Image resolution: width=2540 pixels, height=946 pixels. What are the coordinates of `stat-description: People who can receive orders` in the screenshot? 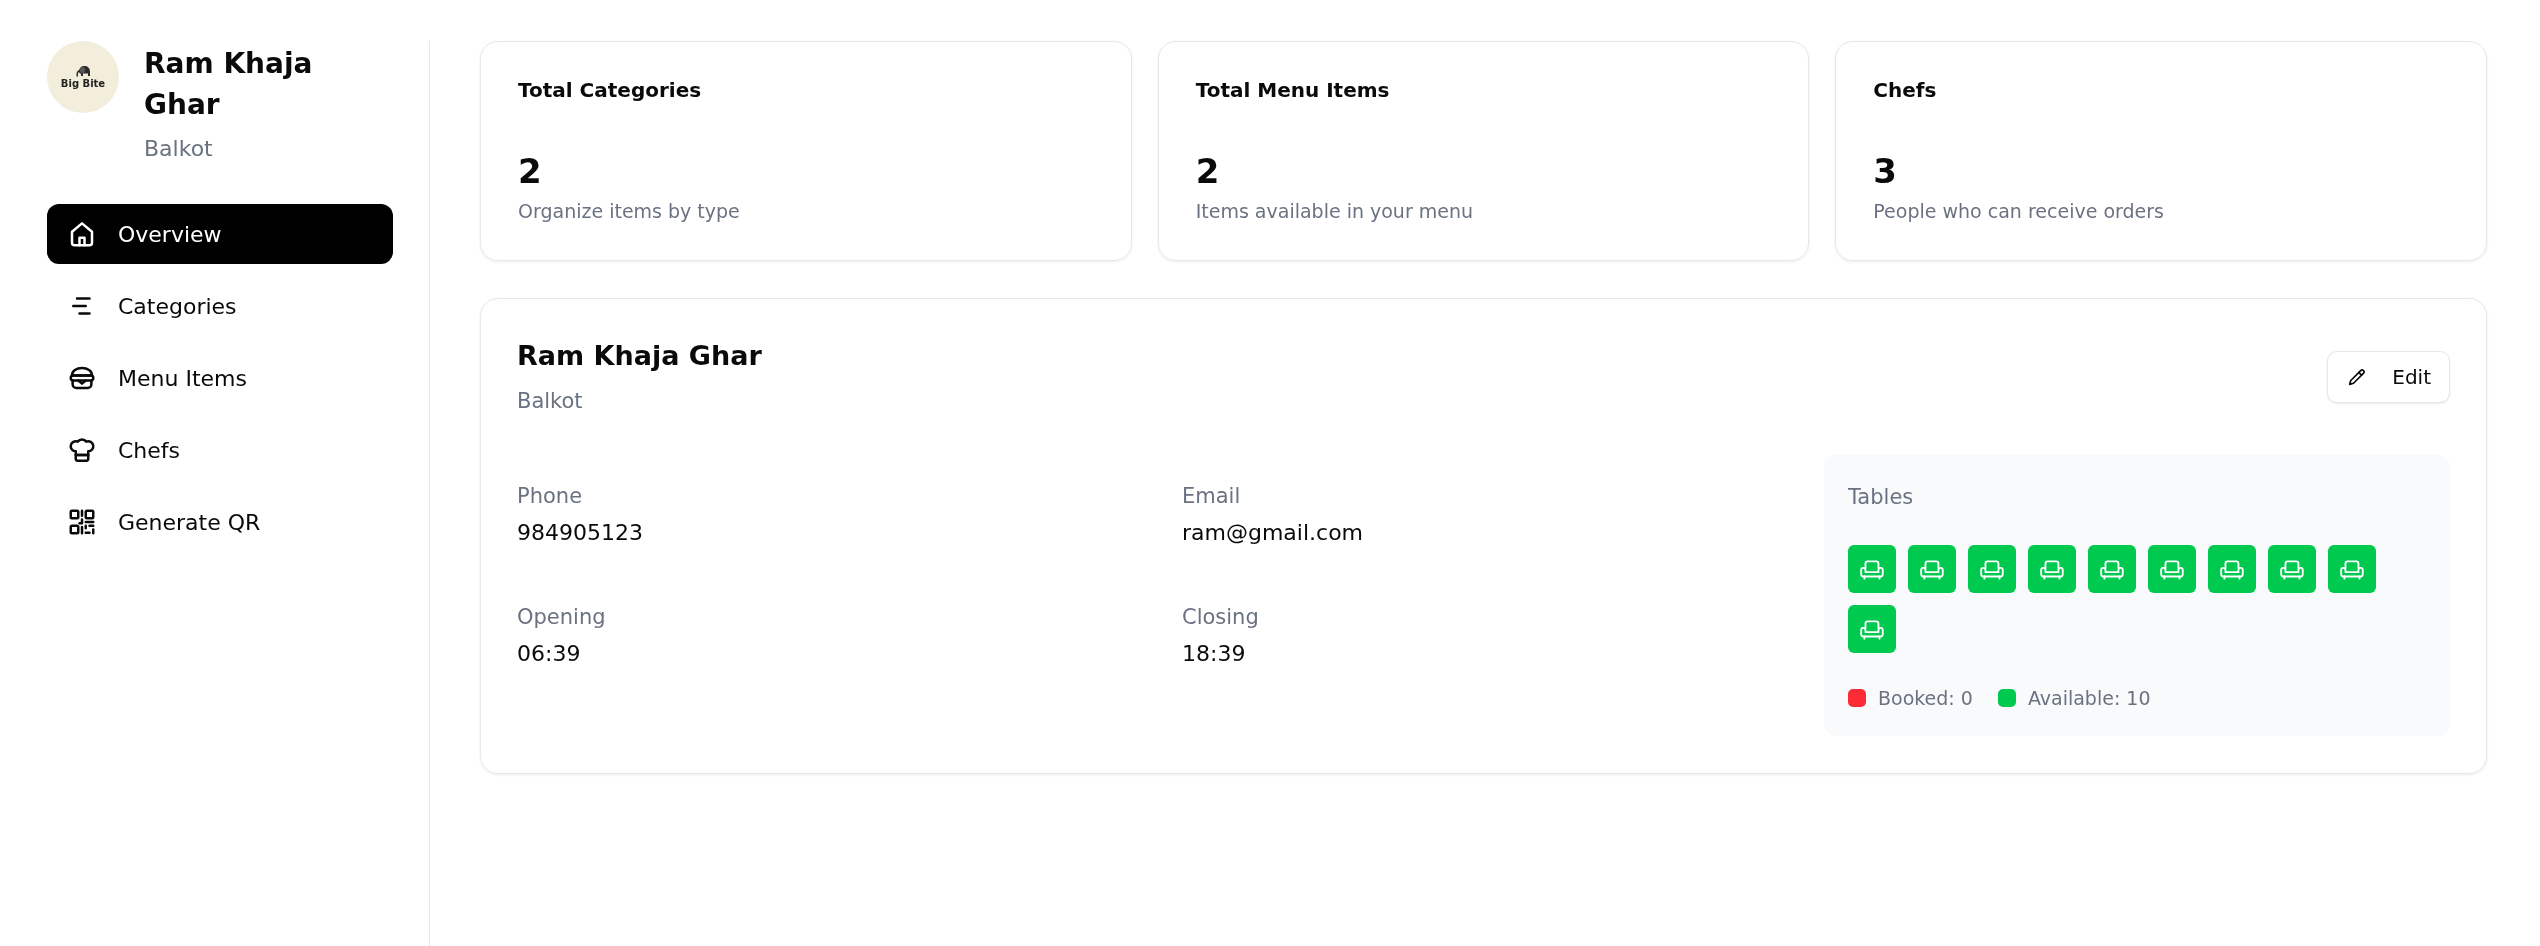 It's located at (2018, 211).